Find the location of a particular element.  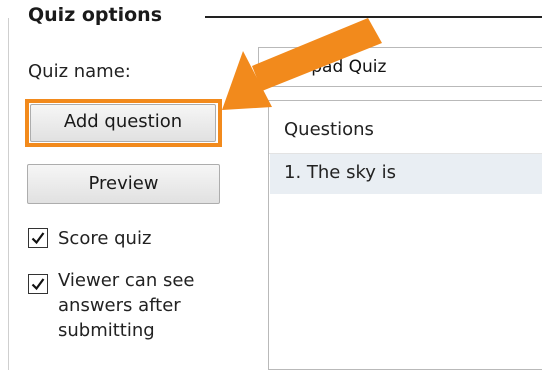

arrow-icon is located at coordinates (302, 64).